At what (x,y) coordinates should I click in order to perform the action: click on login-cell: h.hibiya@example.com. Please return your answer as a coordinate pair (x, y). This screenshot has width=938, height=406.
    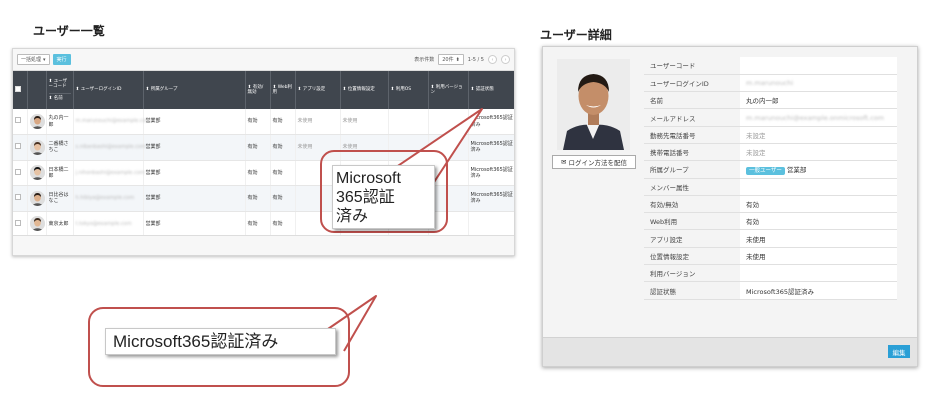
    Looking at the image, I should click on (108, 198).